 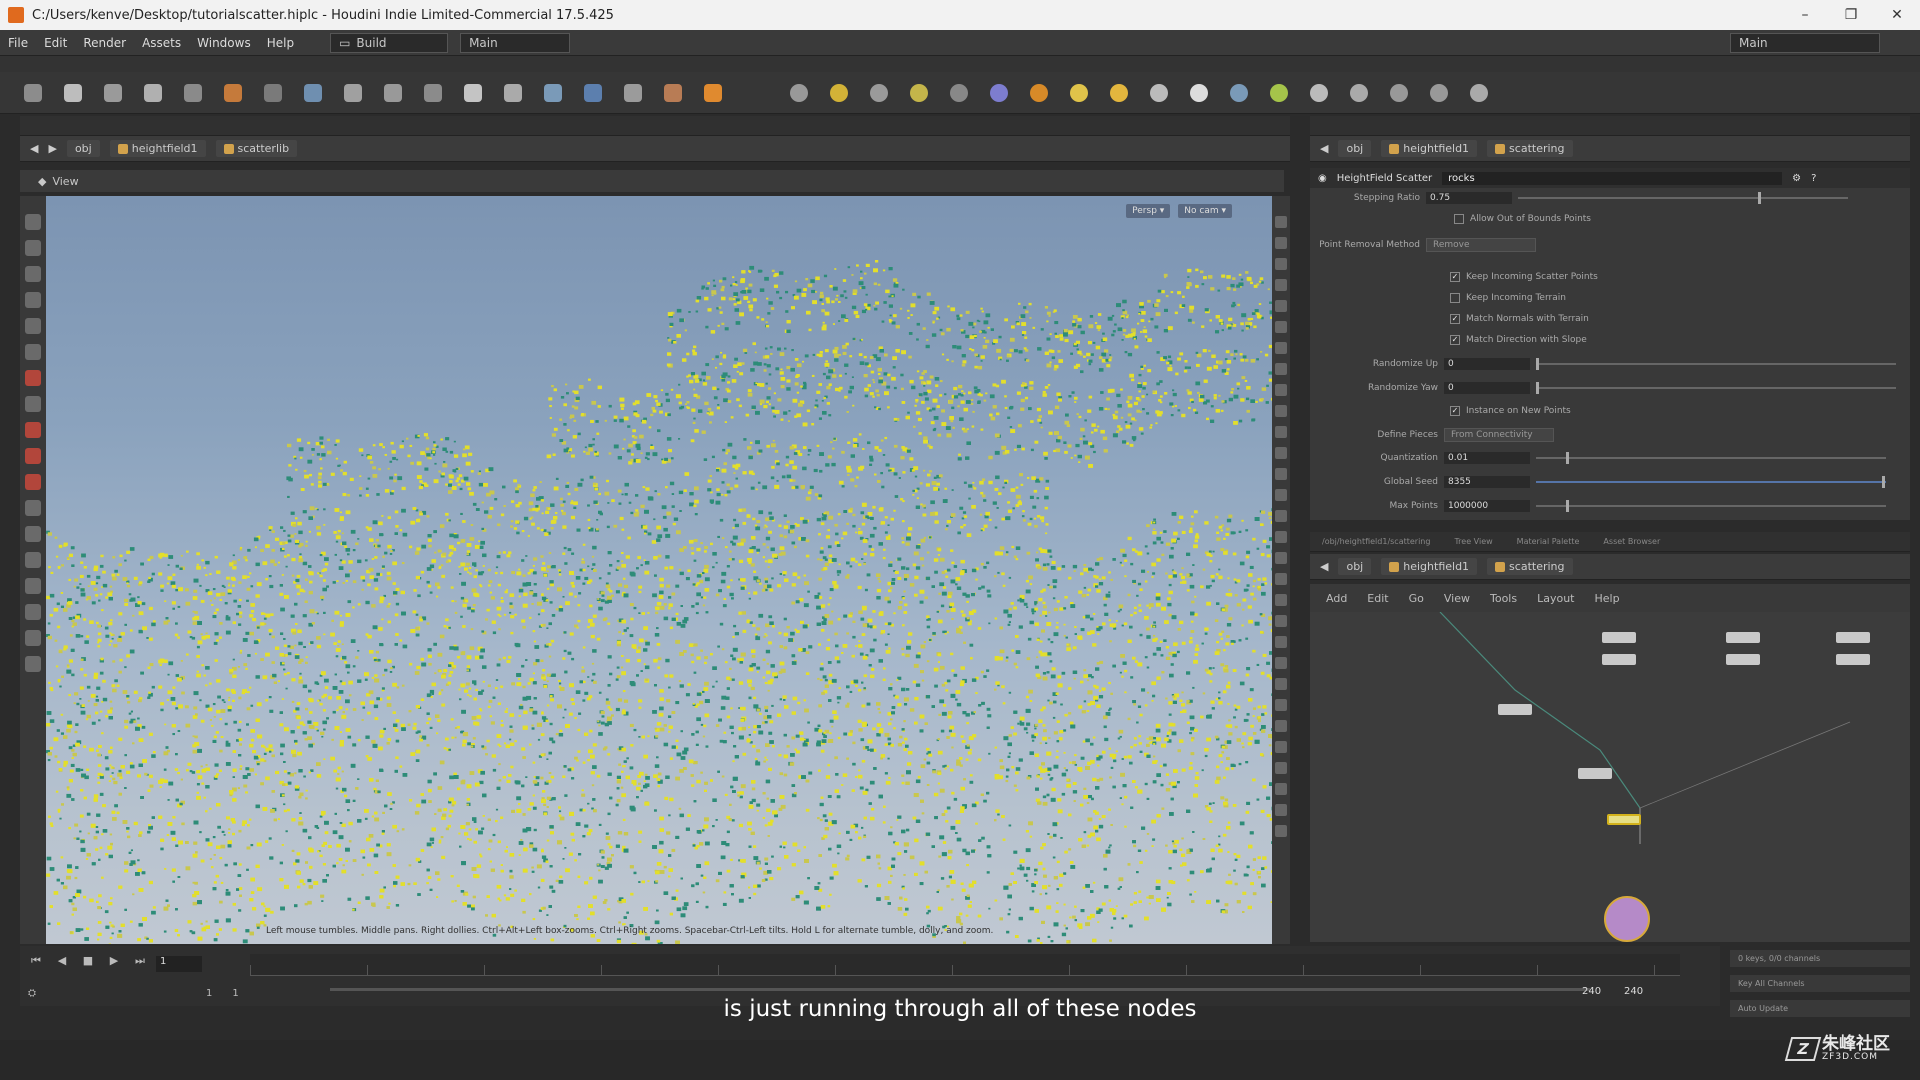 I want to click on menu-edit: Edit, so click(x=55, y=43).